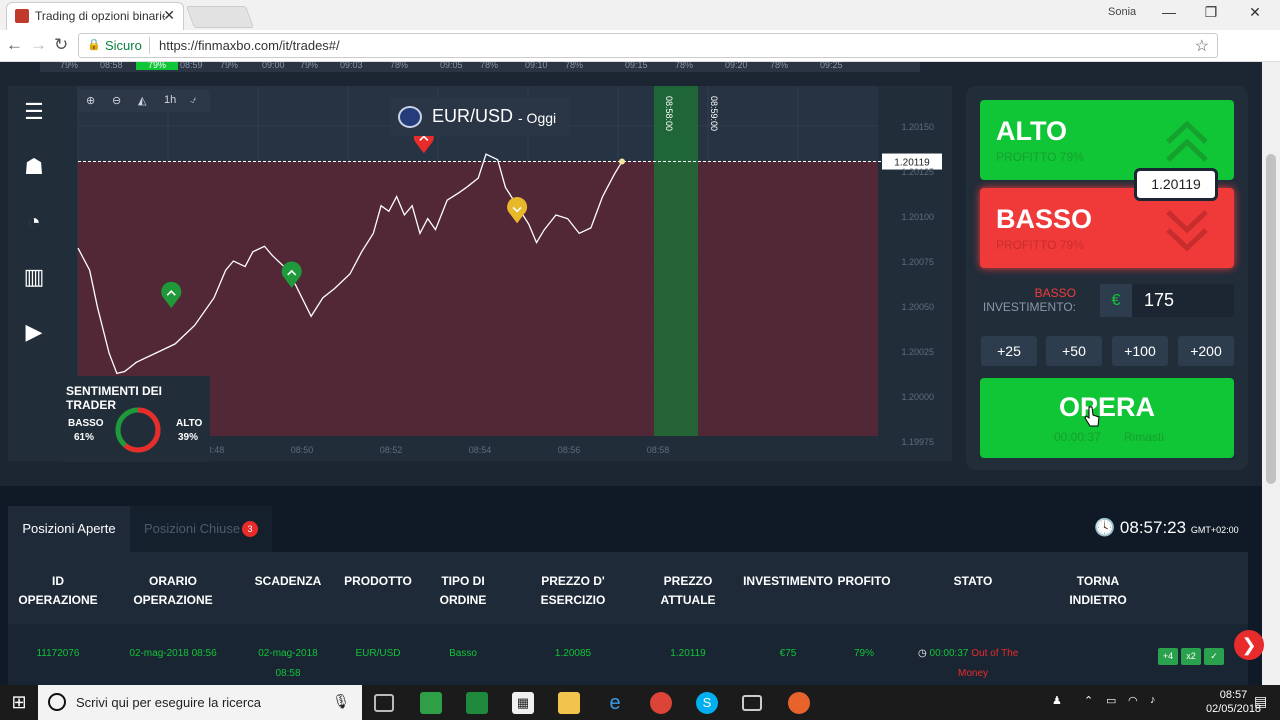  What do you see at coordinates (1168, 656) in the screenshot?
I see `action-add-button: +4` at bounding box center [1168, 656].